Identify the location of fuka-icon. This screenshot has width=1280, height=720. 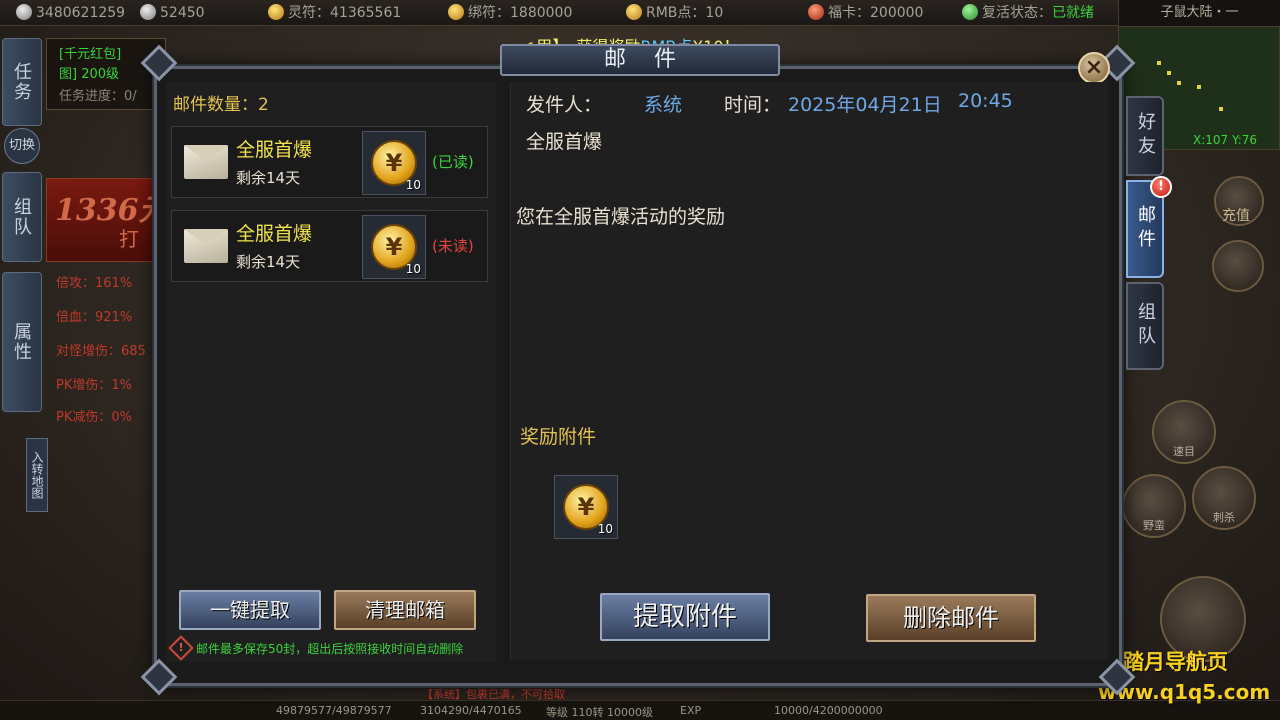
(816, 12).